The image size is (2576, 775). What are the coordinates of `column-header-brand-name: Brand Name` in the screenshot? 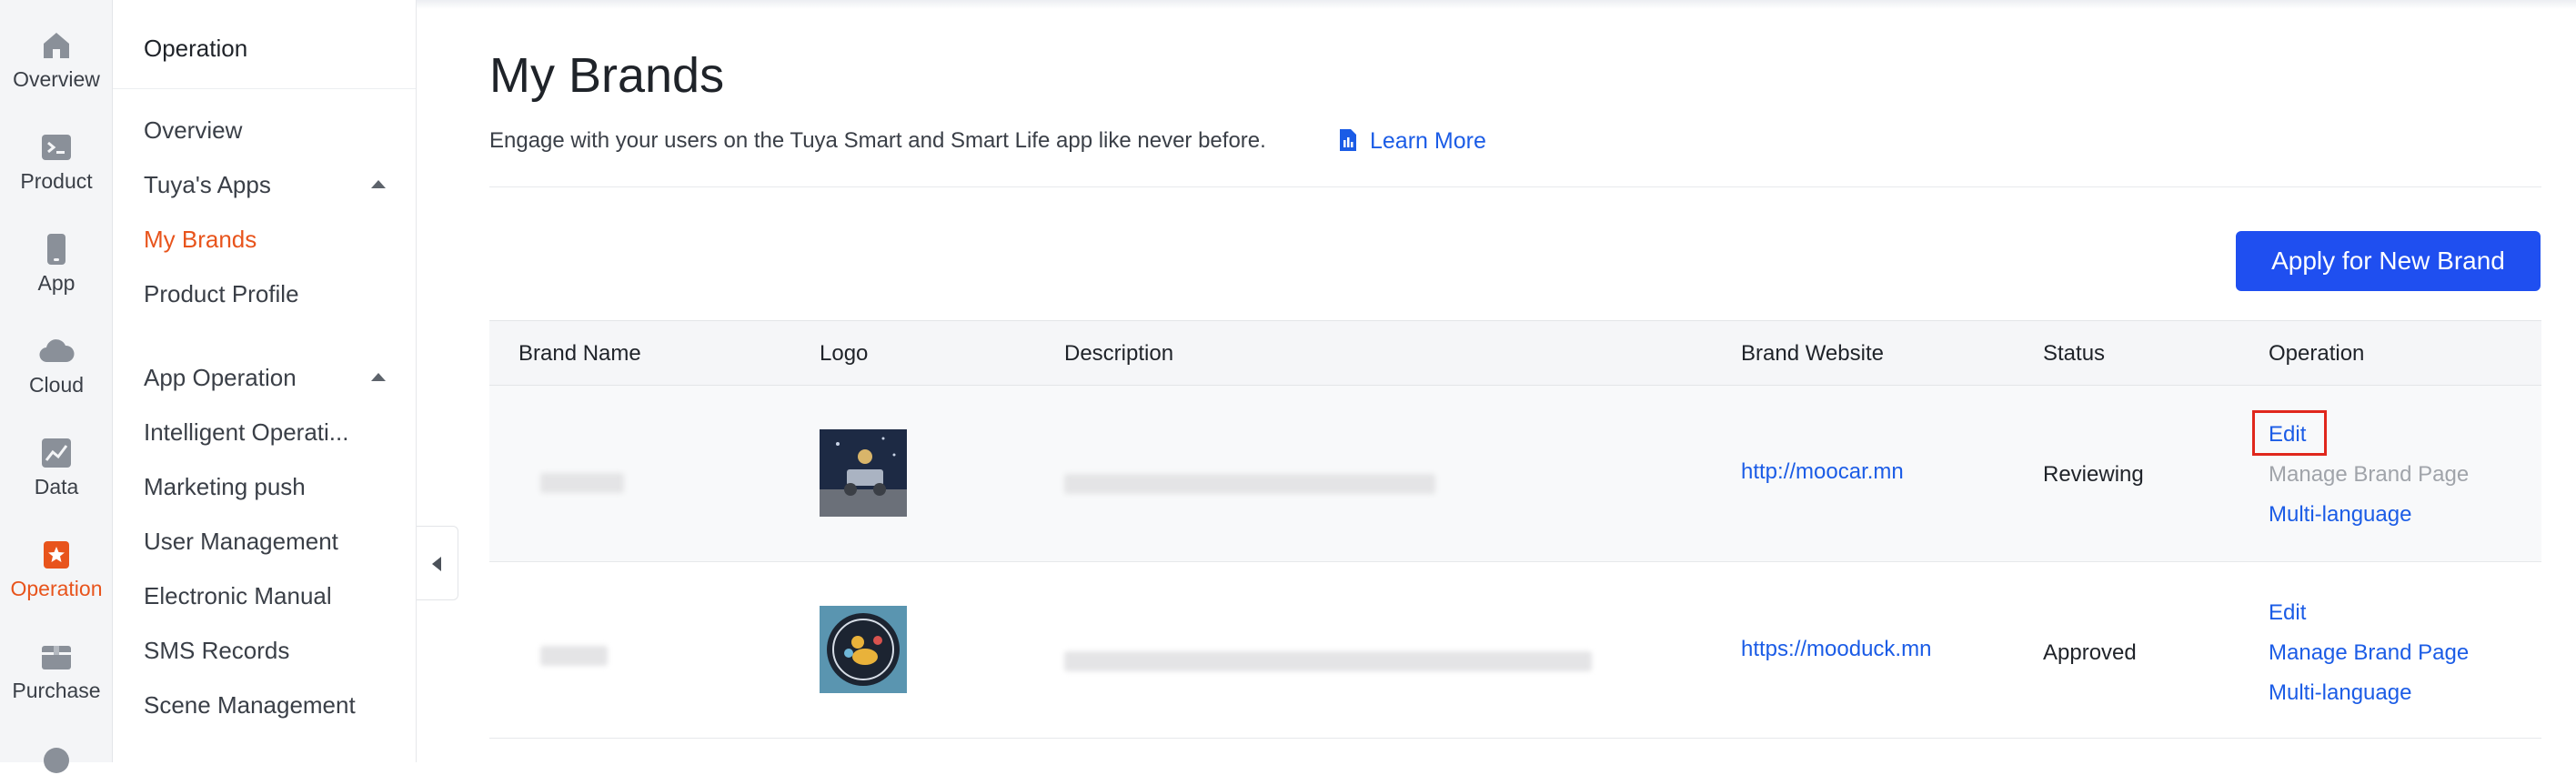 It's located at (579, 353).